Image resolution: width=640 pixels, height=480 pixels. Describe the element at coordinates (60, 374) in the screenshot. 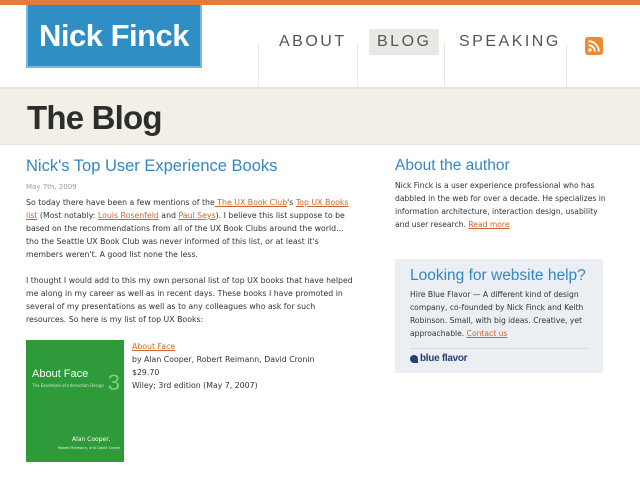

I see `cover-title: About Face` at that location.